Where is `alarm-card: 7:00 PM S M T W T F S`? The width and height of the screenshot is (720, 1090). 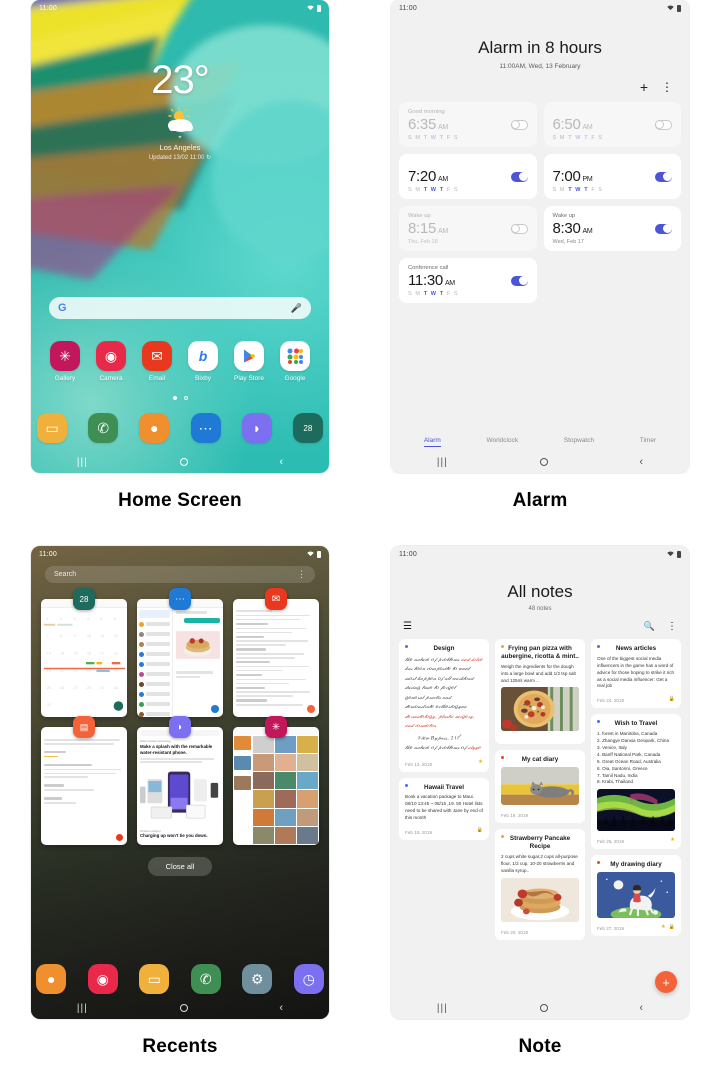 alarm-card: 7:00 PM S M T W T F S is located at coordinates (612, 176).